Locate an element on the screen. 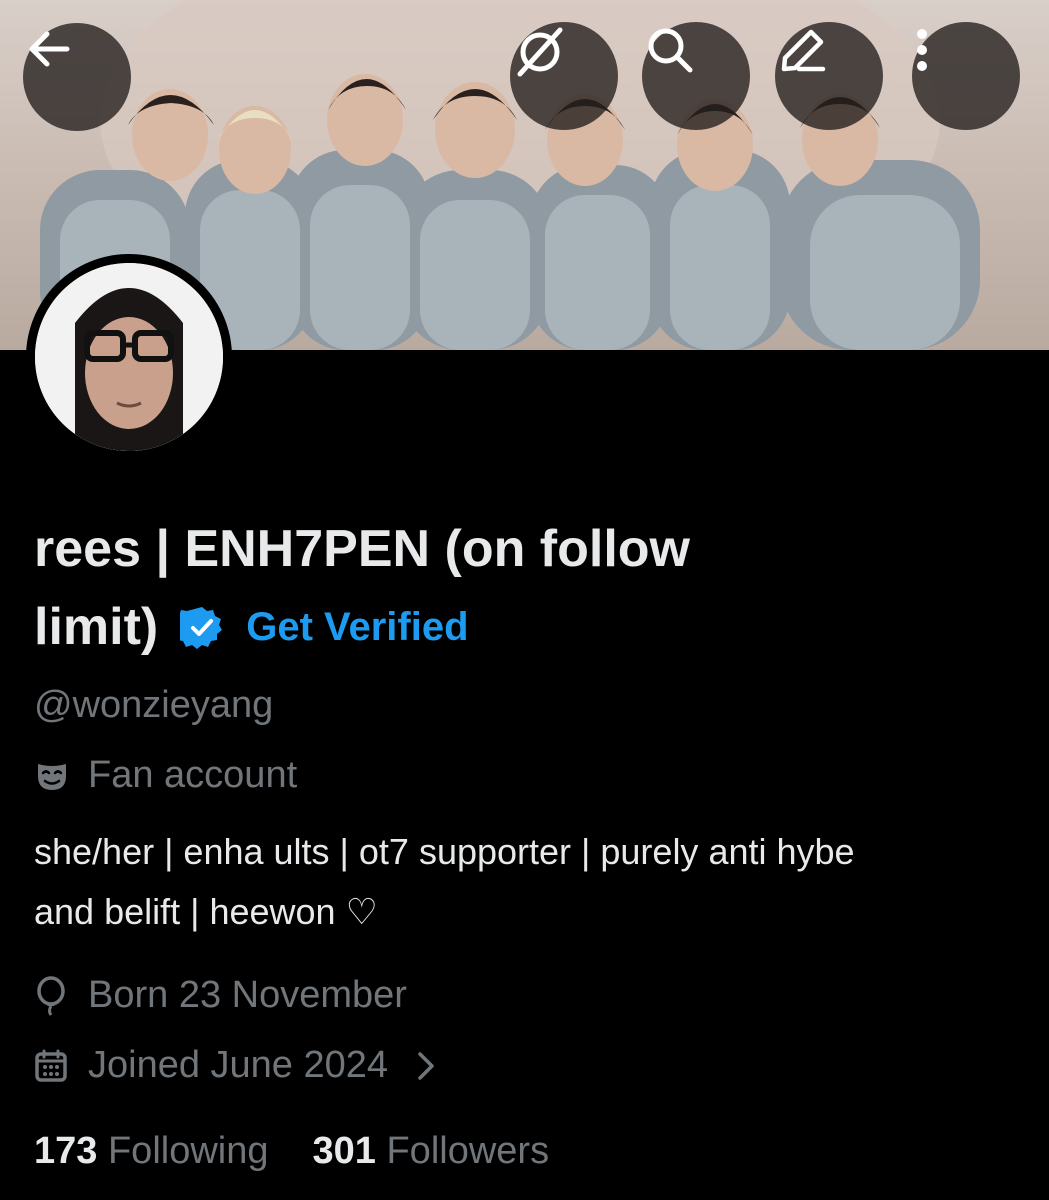 The image size is (1049, 1200). profile-avatar is located at coordinates (129, 357).